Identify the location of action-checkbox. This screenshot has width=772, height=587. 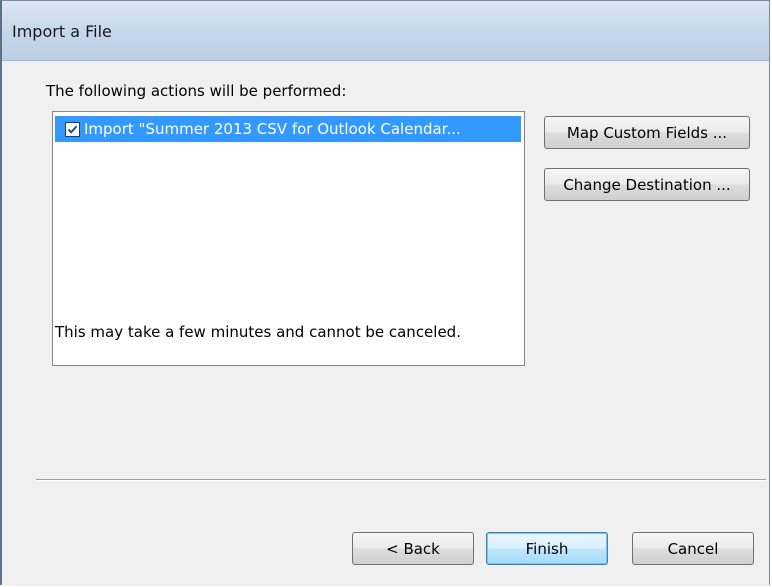
(72, 129).